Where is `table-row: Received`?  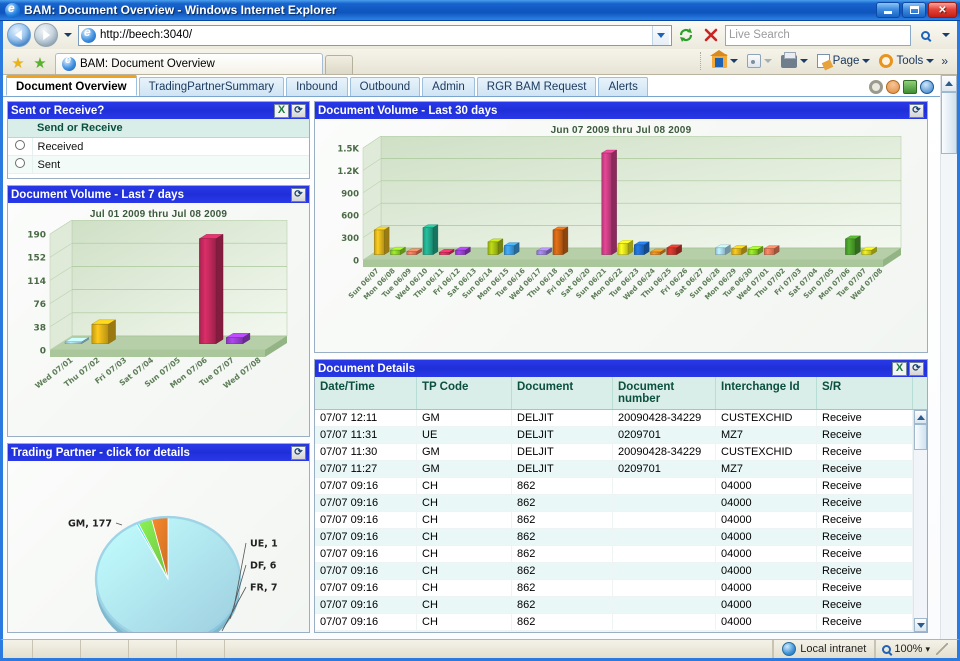 table-row: Received is located at coordinates (158, 146).